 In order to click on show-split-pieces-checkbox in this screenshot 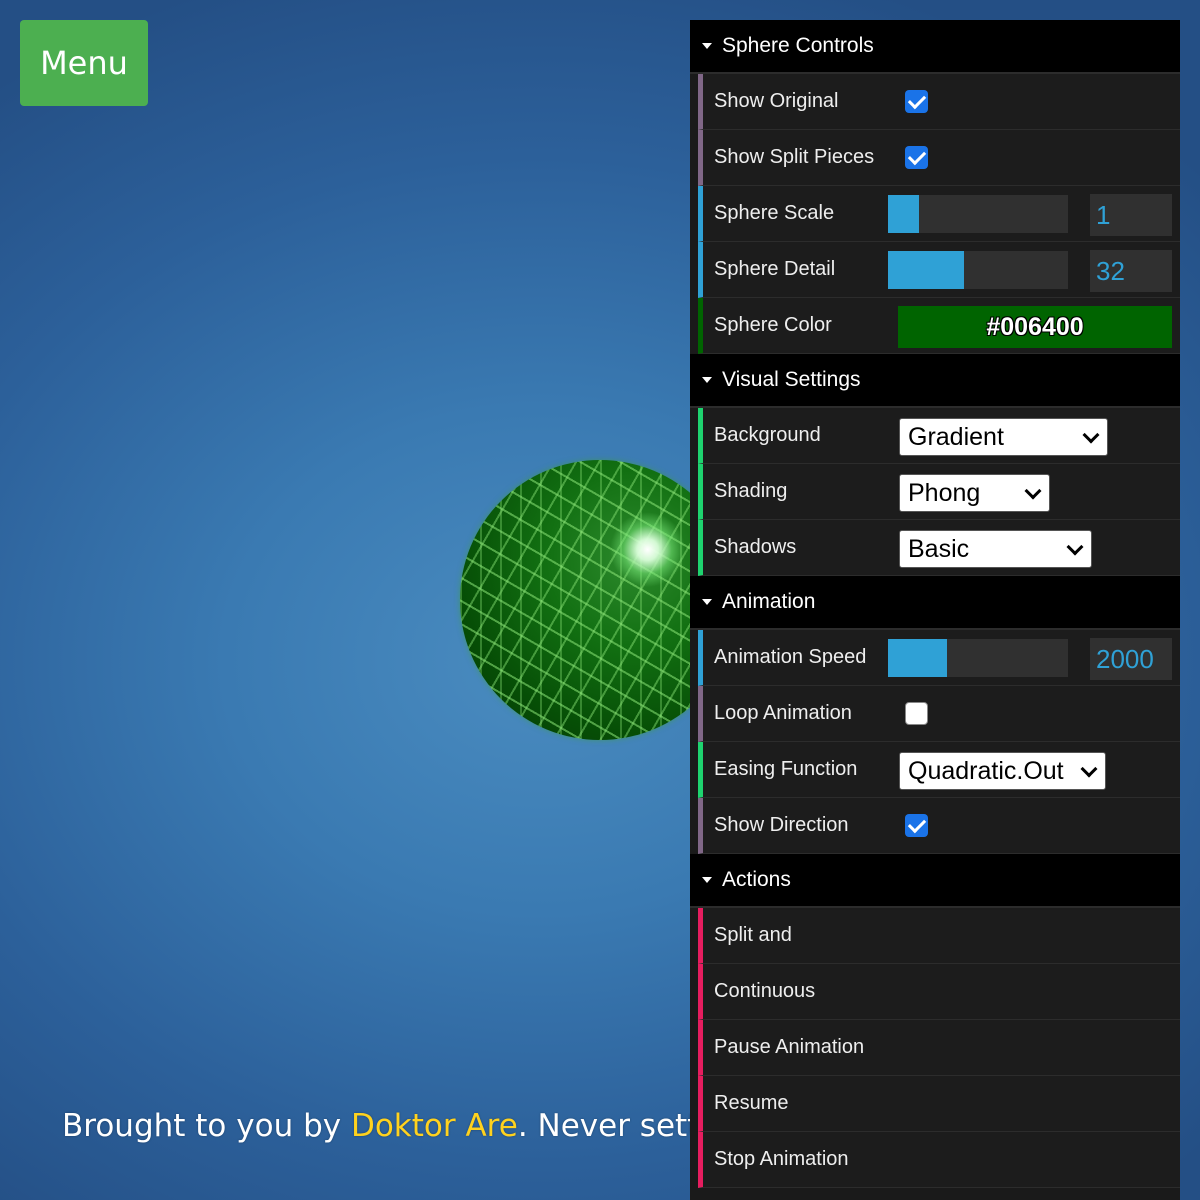, I will do `click(916, 157)`.